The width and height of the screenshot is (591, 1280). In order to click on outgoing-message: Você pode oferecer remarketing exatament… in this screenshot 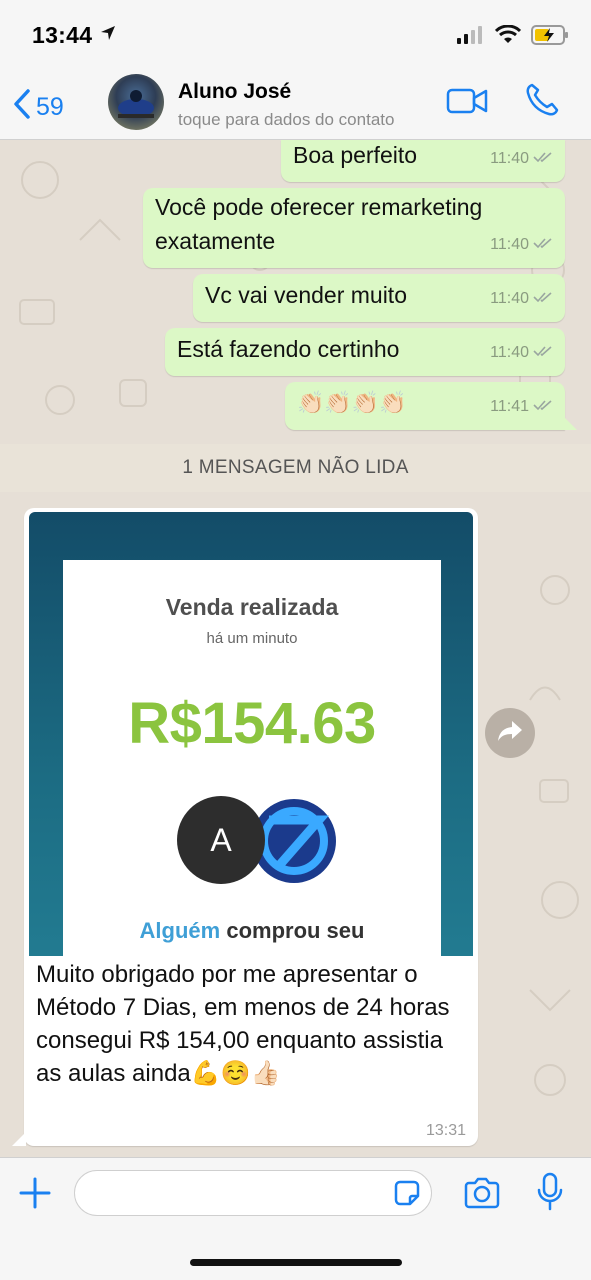, I will do `click(354, 228)`.